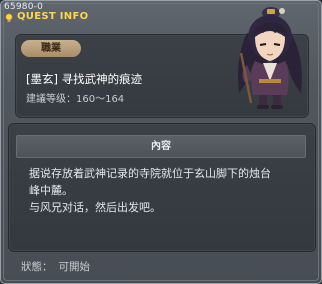 The height and width of the screenshot is (284, 322). I want to click on job-badge: 職業, so click(51, 48).